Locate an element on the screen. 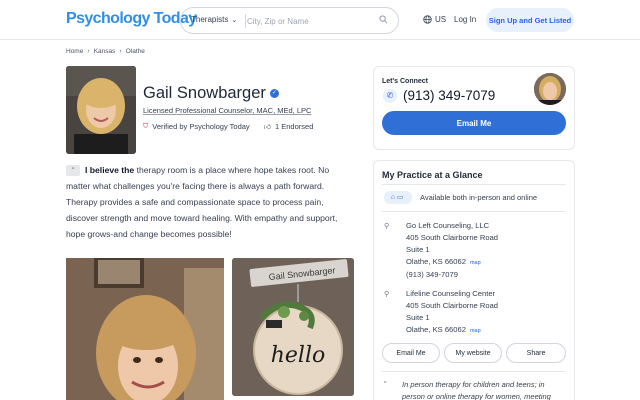  location-1-street: 405 South Clairborne Road is located at coordinates (452, 237).